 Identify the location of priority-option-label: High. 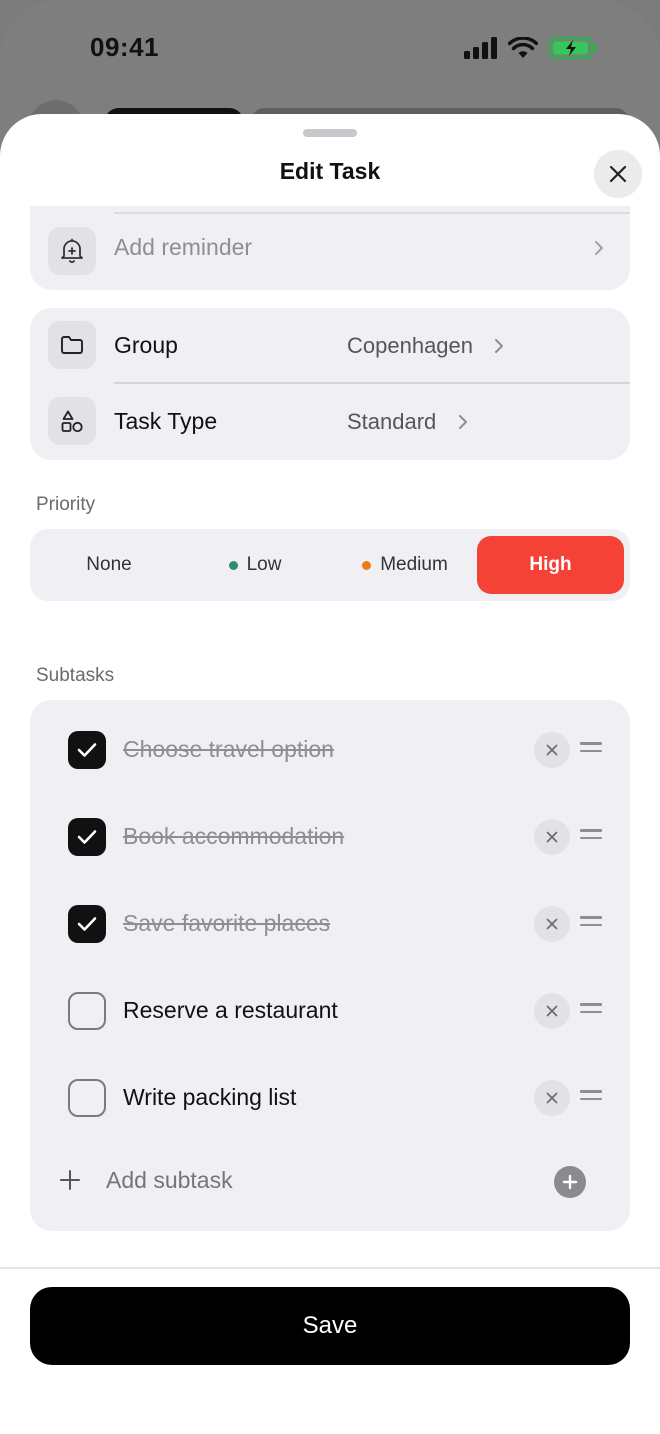
(550, 564).